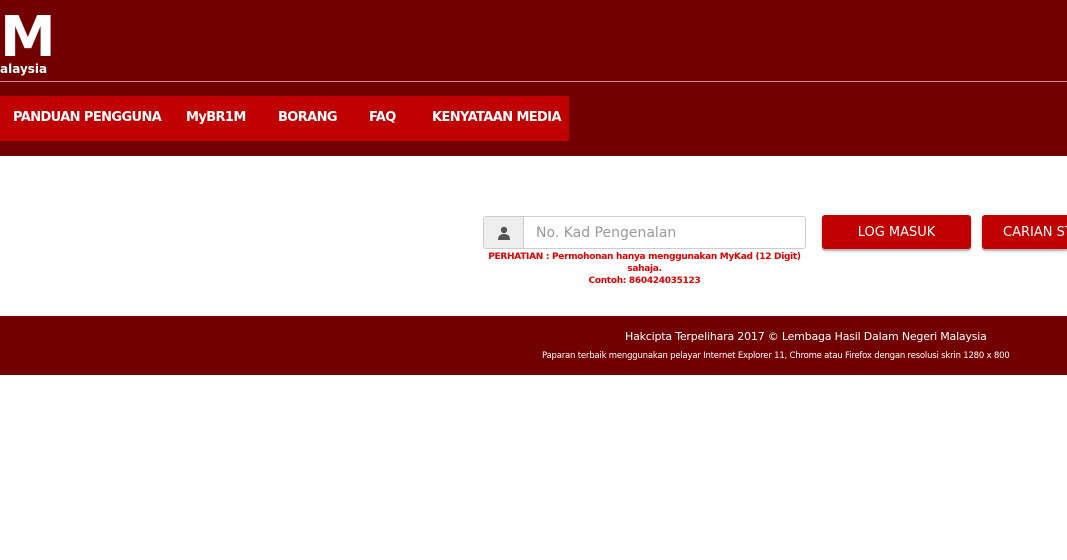 Image resolution: width=1067 pixels, height=560 pixels. What do you see at coordinates (24, 69) in the screenshot?
I see `site-logo-subtitle: alaysia` at bounding box center [24, 69].